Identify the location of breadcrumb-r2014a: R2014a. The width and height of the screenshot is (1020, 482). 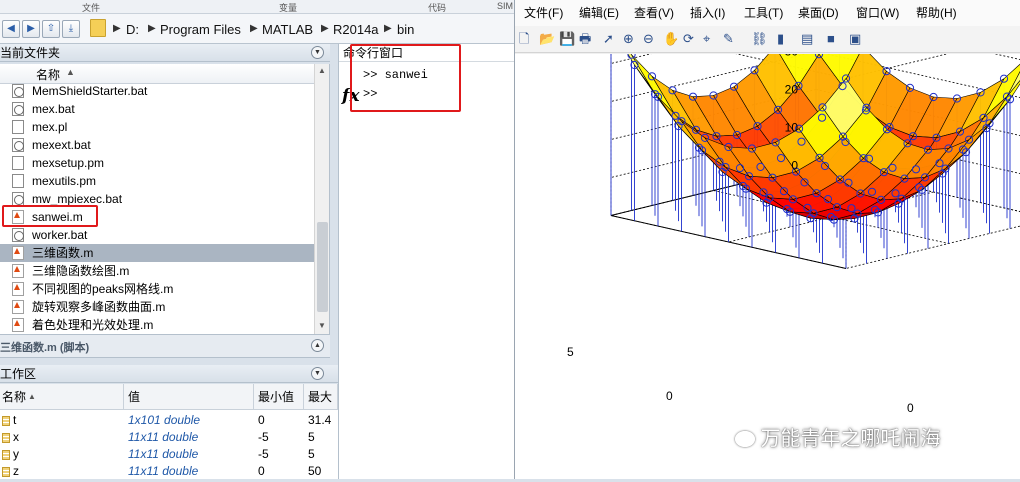
(356, 29).